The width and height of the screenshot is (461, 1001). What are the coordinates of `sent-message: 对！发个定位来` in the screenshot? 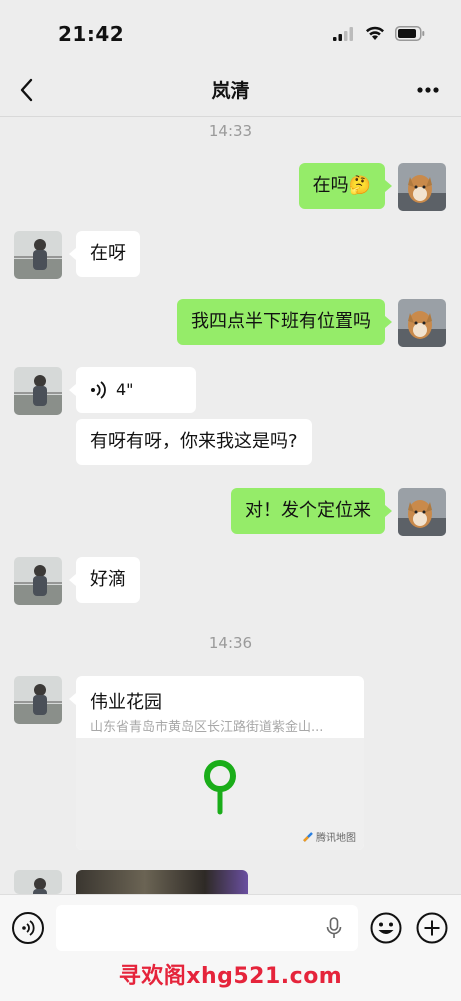 It's located at (308, 511).